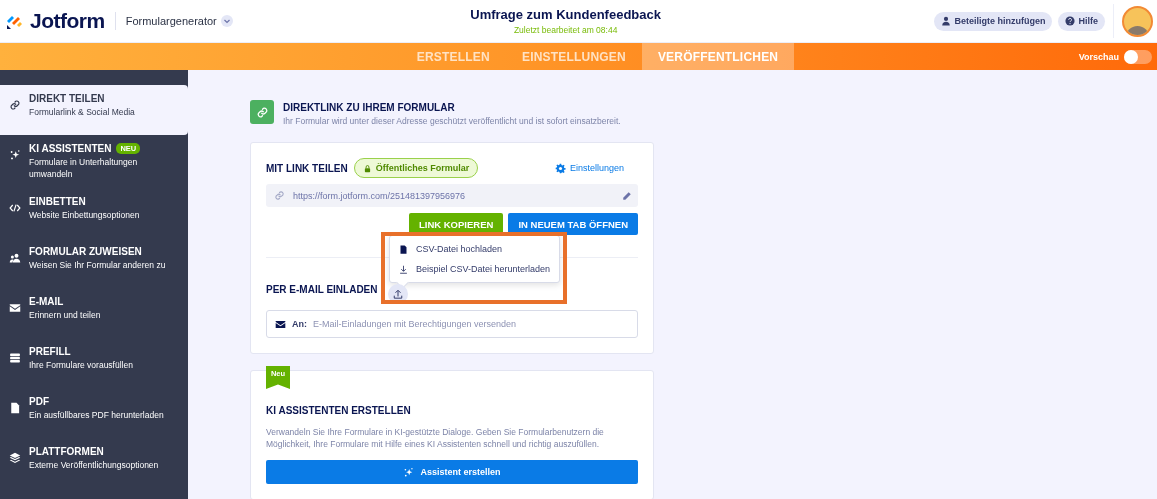  Describe the element at coordinates (398, 294) in the screenshot. I see `upload-icon` at that location.